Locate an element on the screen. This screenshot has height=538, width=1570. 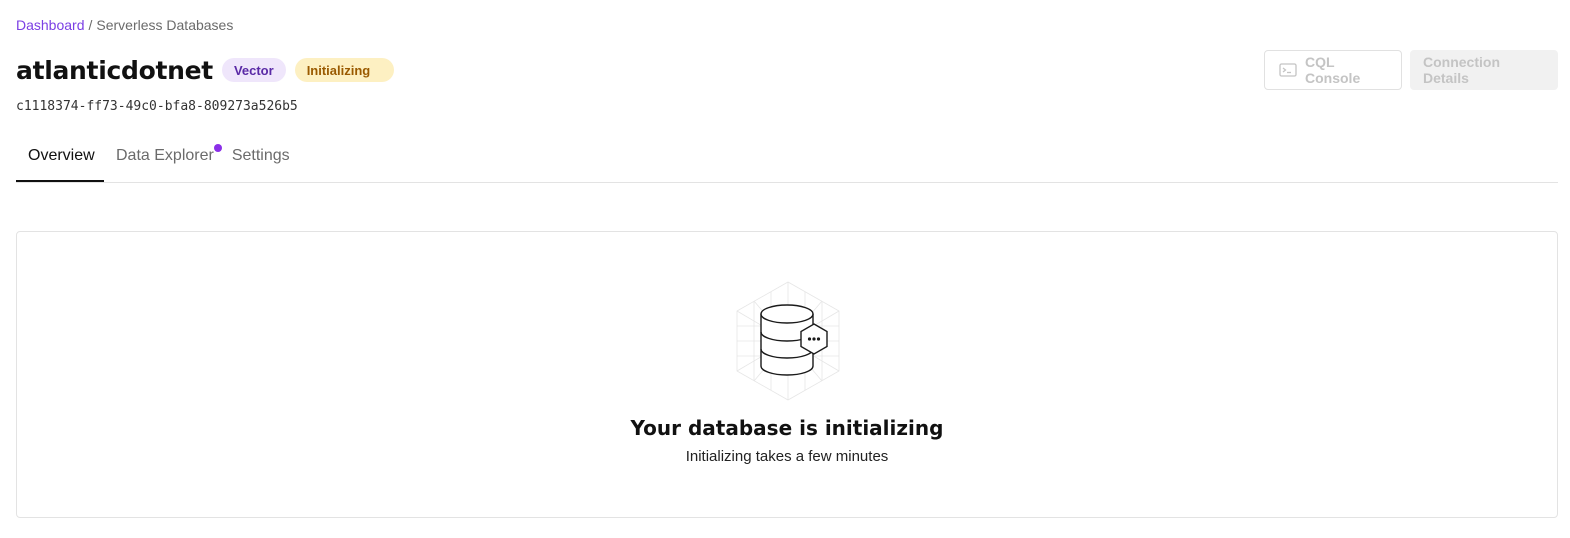
cql-console-button: CQL Console is located at coordinates (1333, 70).